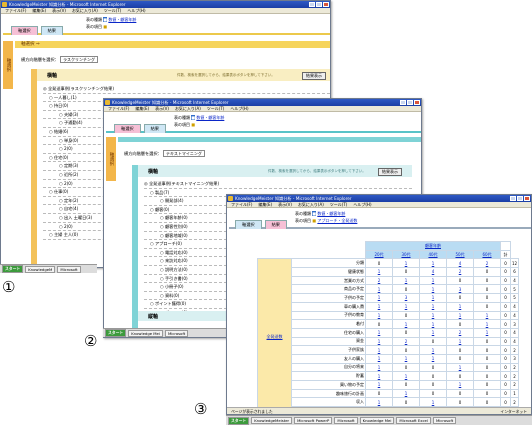 This screenshot has height=425, width=532. I want to click on col-header: 40代, so click(433, 254).